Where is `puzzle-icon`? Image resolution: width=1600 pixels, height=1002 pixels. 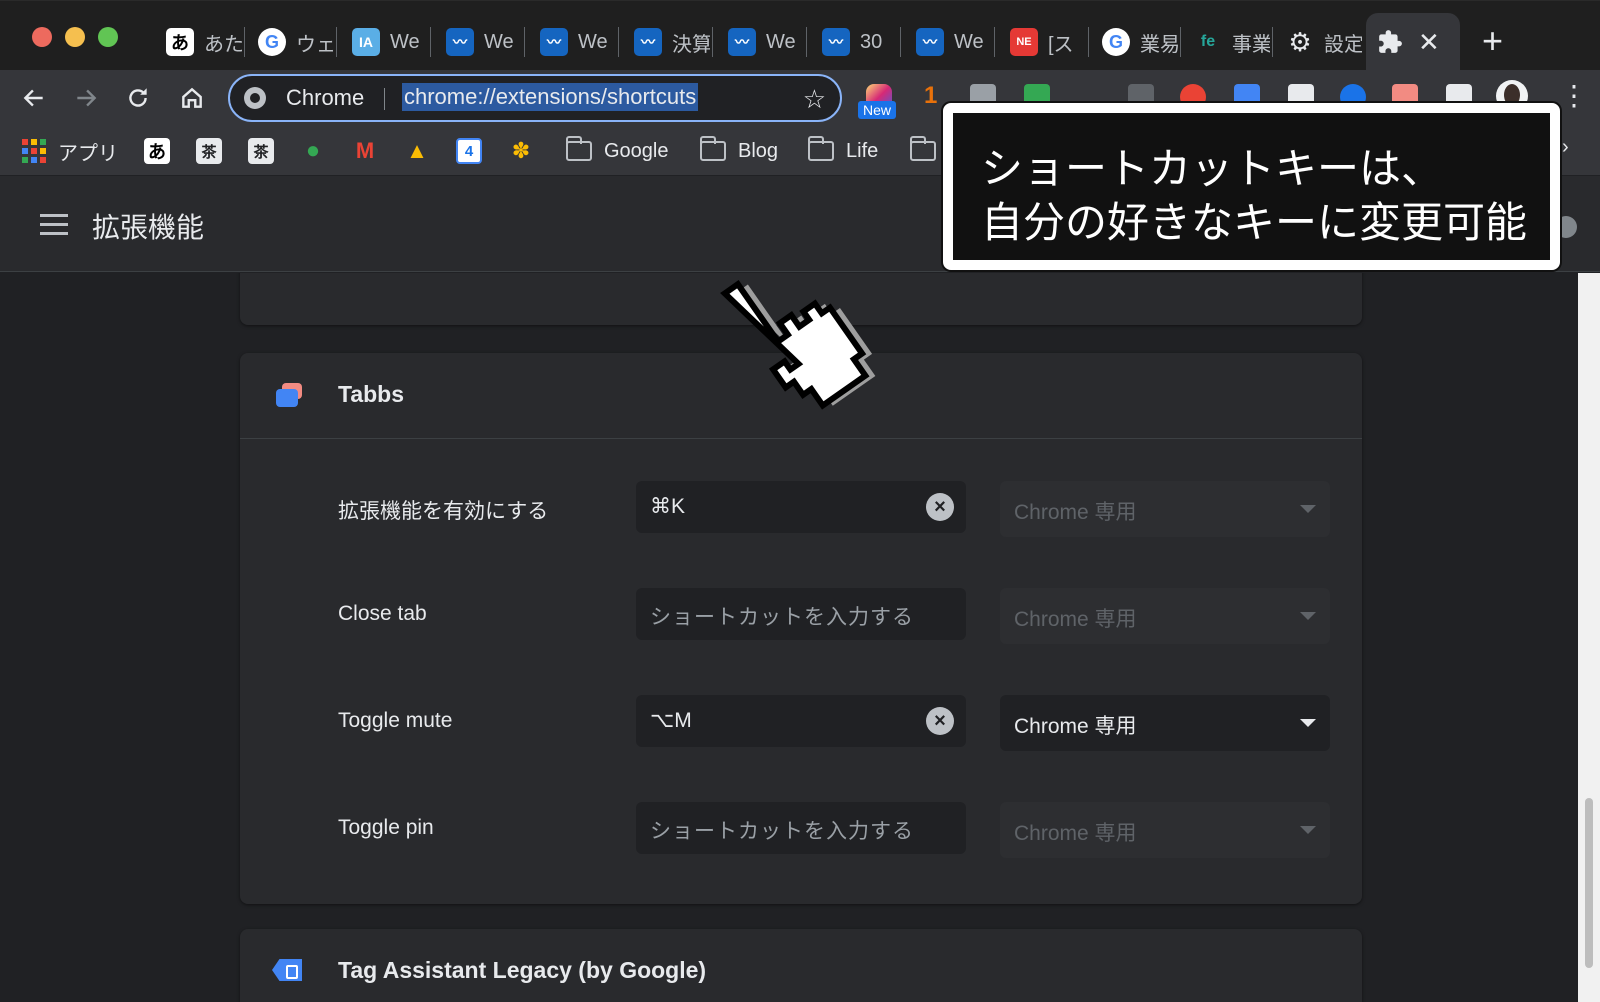 puzzle-icon is located at coordinates (1390, 42).